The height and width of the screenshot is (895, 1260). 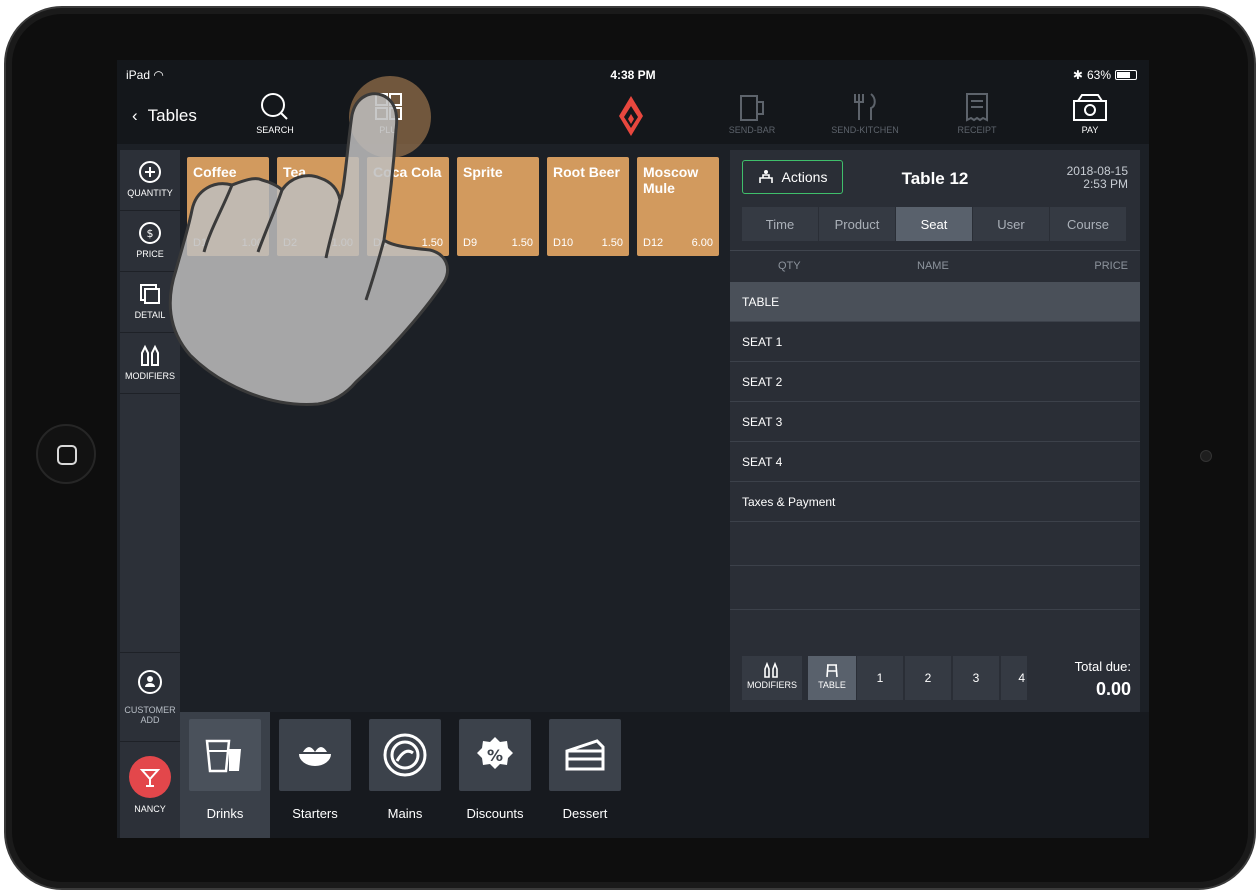 I want to click on status-bar: iPad ◠ 4:38 PM ✱ 63%, so click(x=633, y=74).